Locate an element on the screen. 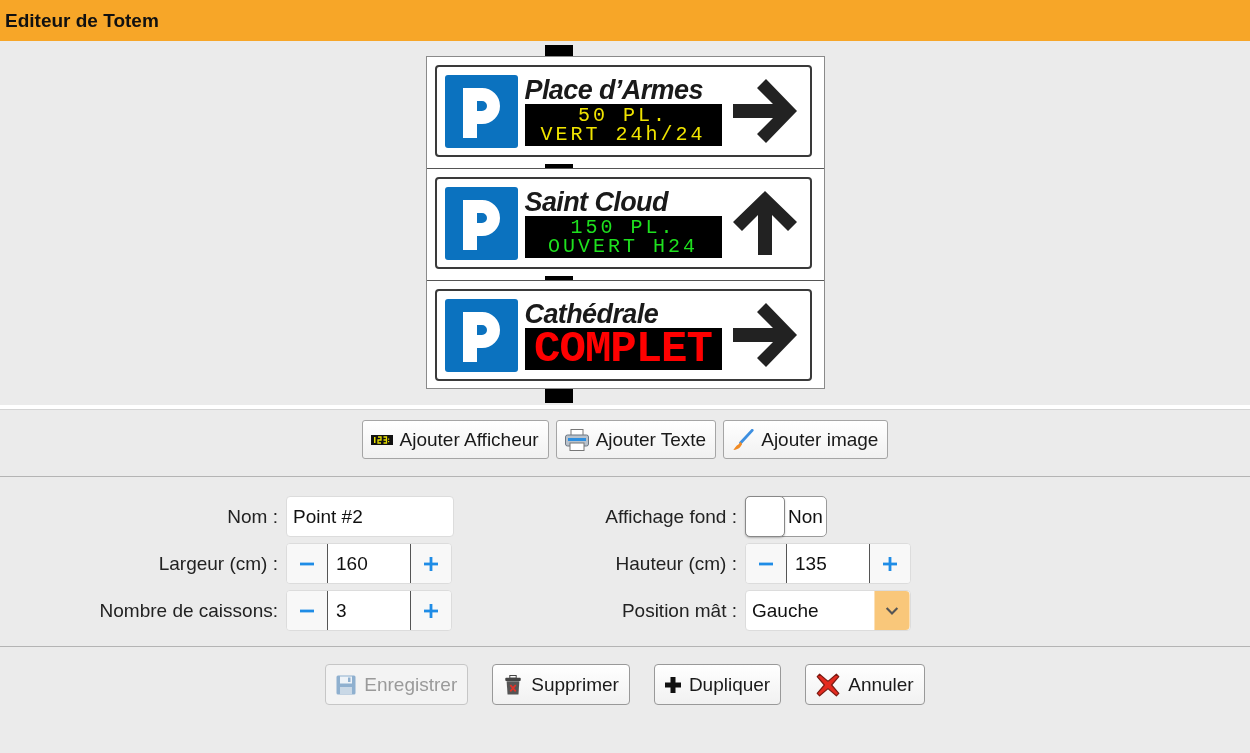  field-label: Nombre de caissons: is located at coordinates (188, 610).